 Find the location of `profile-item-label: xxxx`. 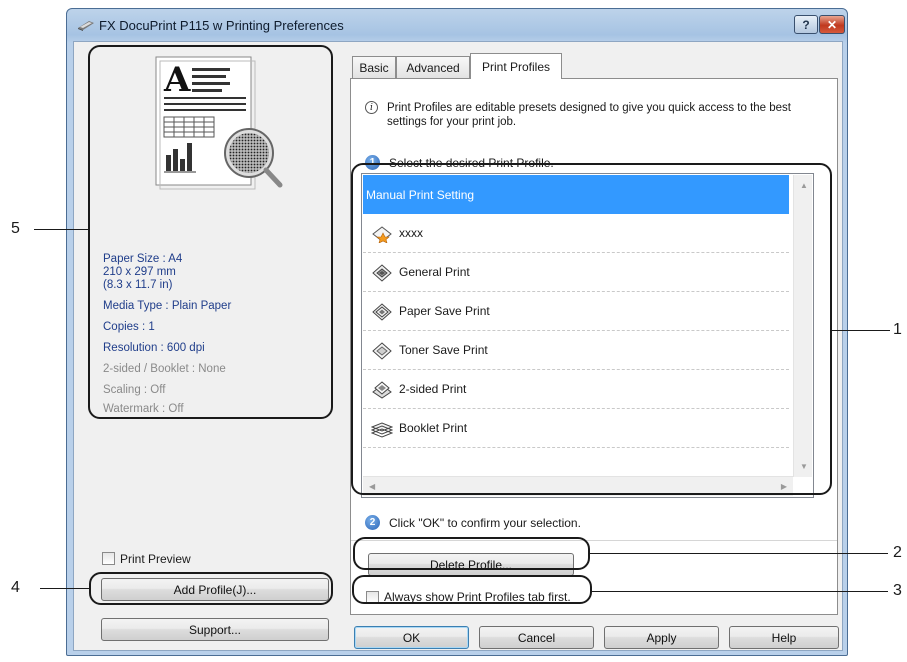

profile-item-label: xxxx is located at coordinates (411, 233).